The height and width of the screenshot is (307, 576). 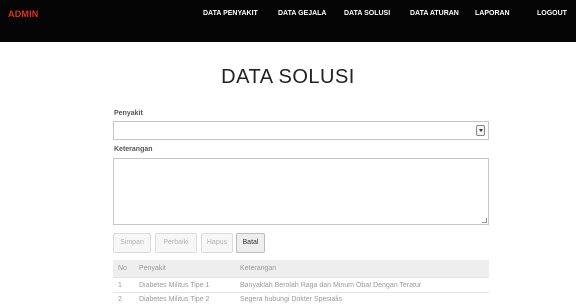 I want to click on nav-logout: LOGOUT, so click(x=552, y=13).